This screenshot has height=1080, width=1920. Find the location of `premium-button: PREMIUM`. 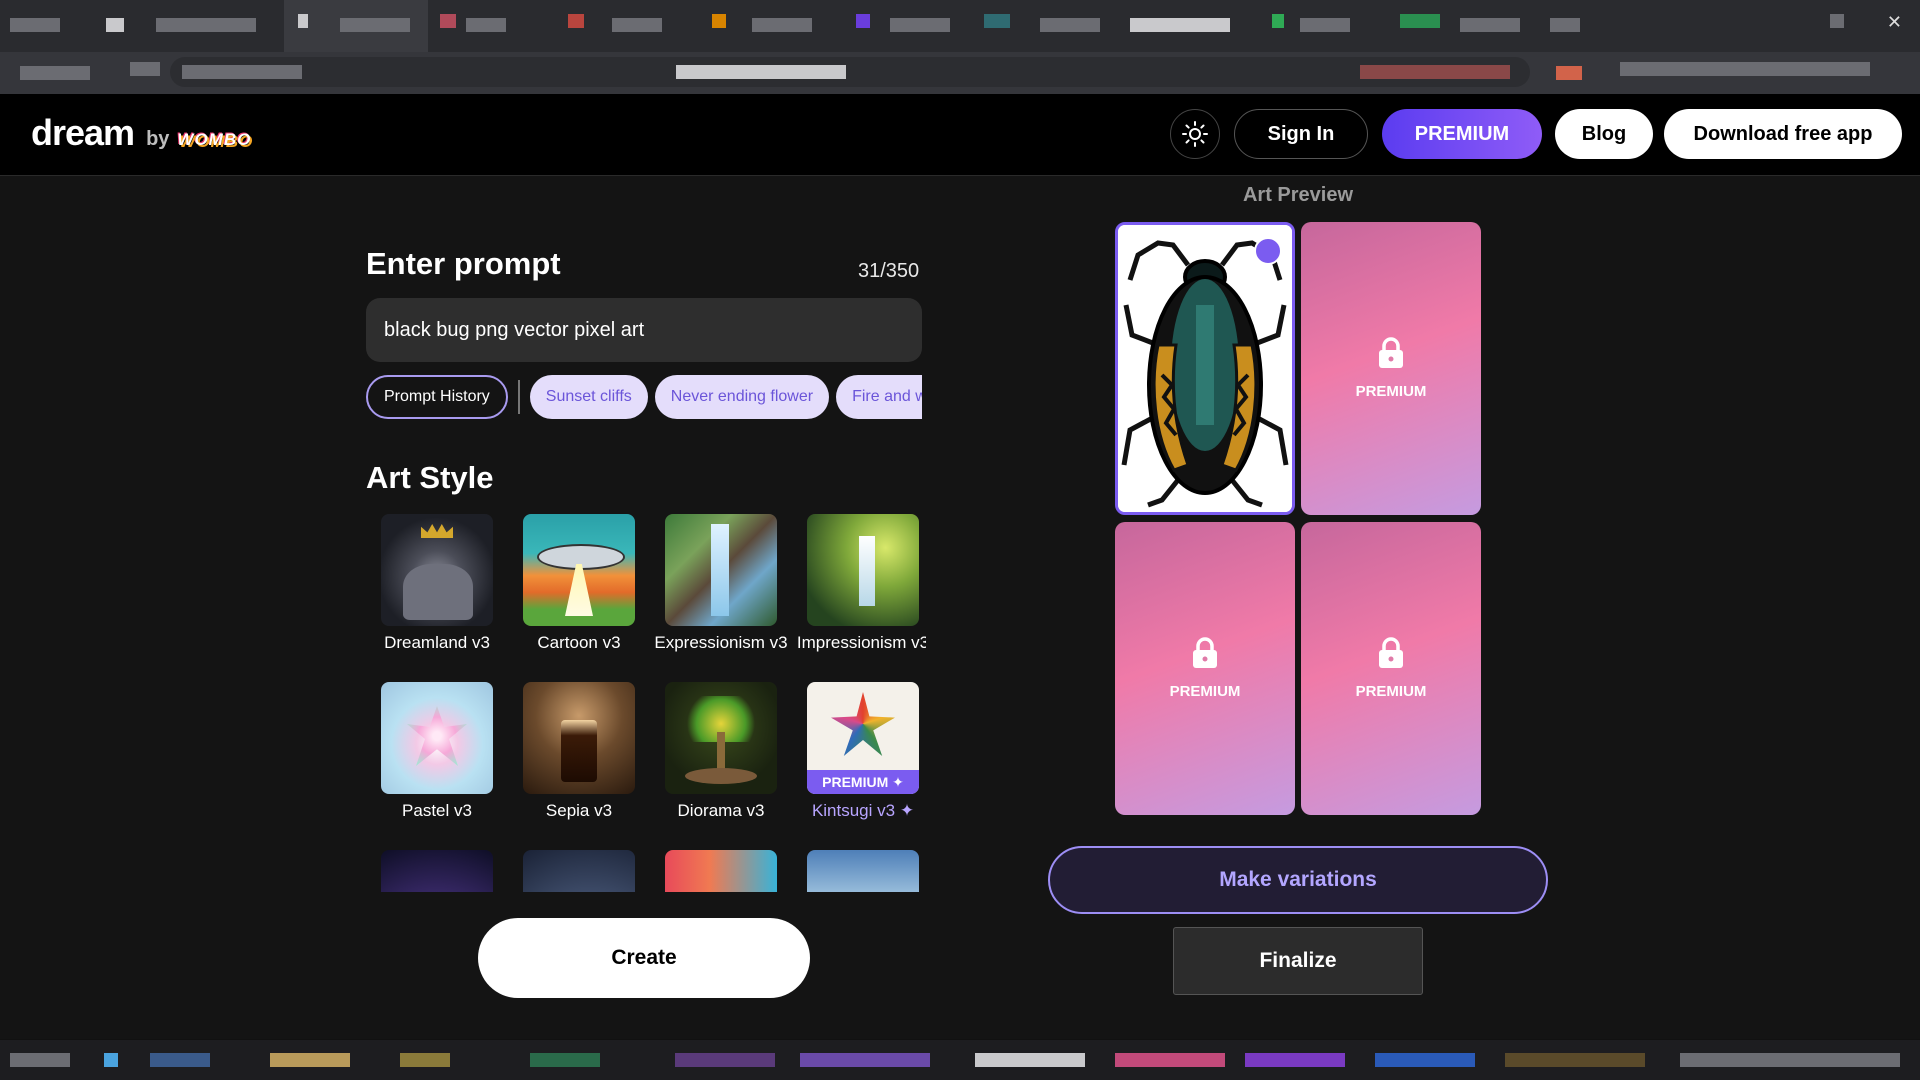

premium-button: PREMIUM is located at coordinates (1462, 134).